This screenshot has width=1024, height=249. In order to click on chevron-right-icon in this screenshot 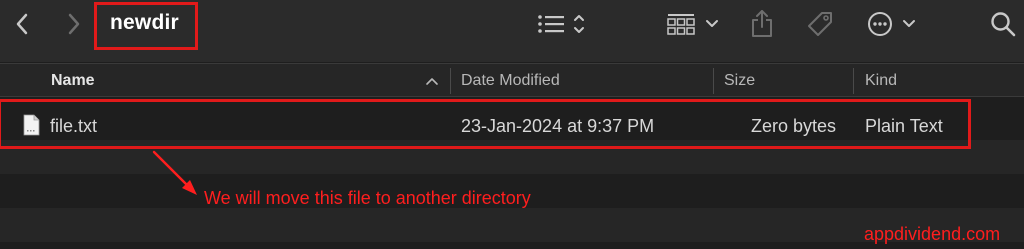, I will do `click(74, 24)`.